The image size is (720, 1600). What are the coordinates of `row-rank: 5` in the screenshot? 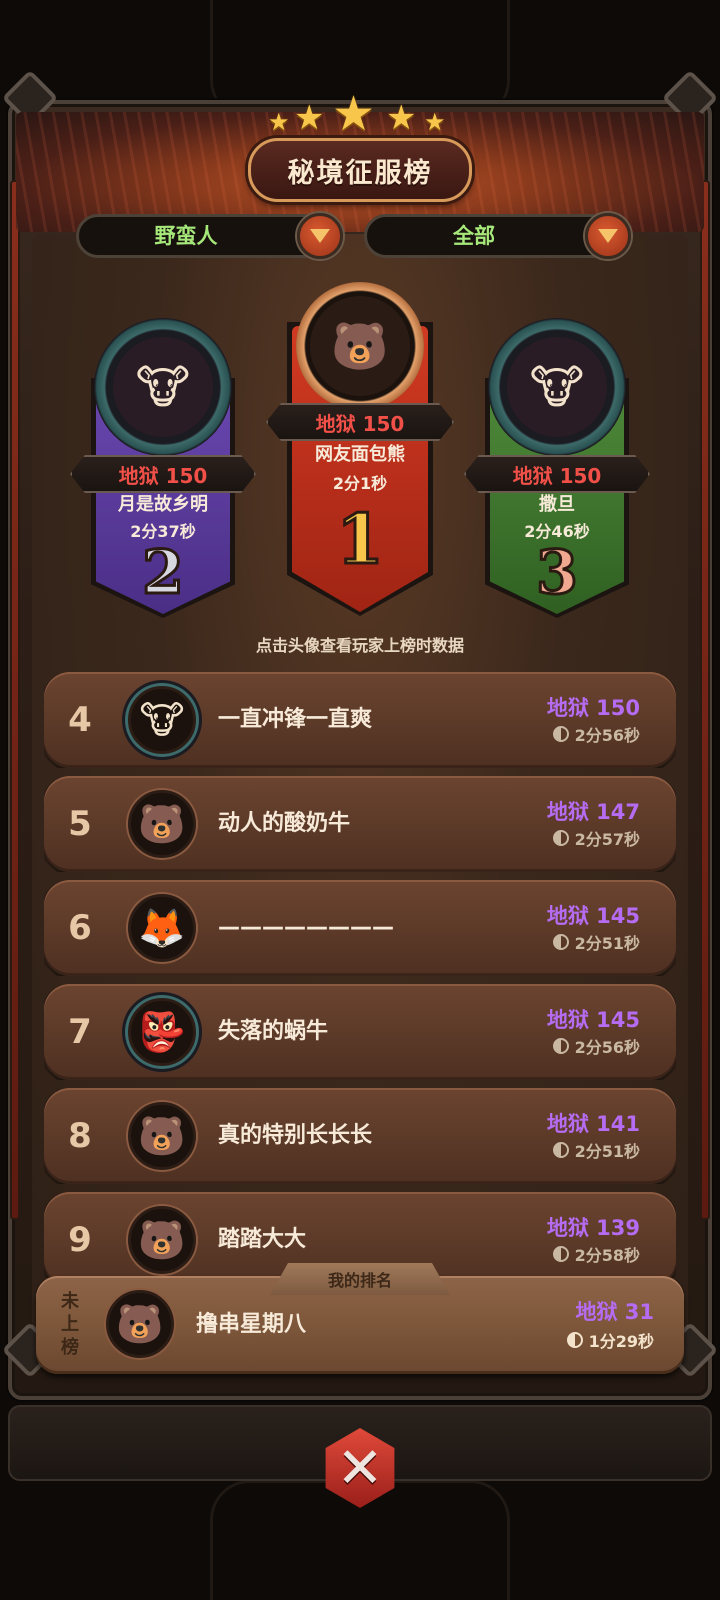 It's located at (80, 824).